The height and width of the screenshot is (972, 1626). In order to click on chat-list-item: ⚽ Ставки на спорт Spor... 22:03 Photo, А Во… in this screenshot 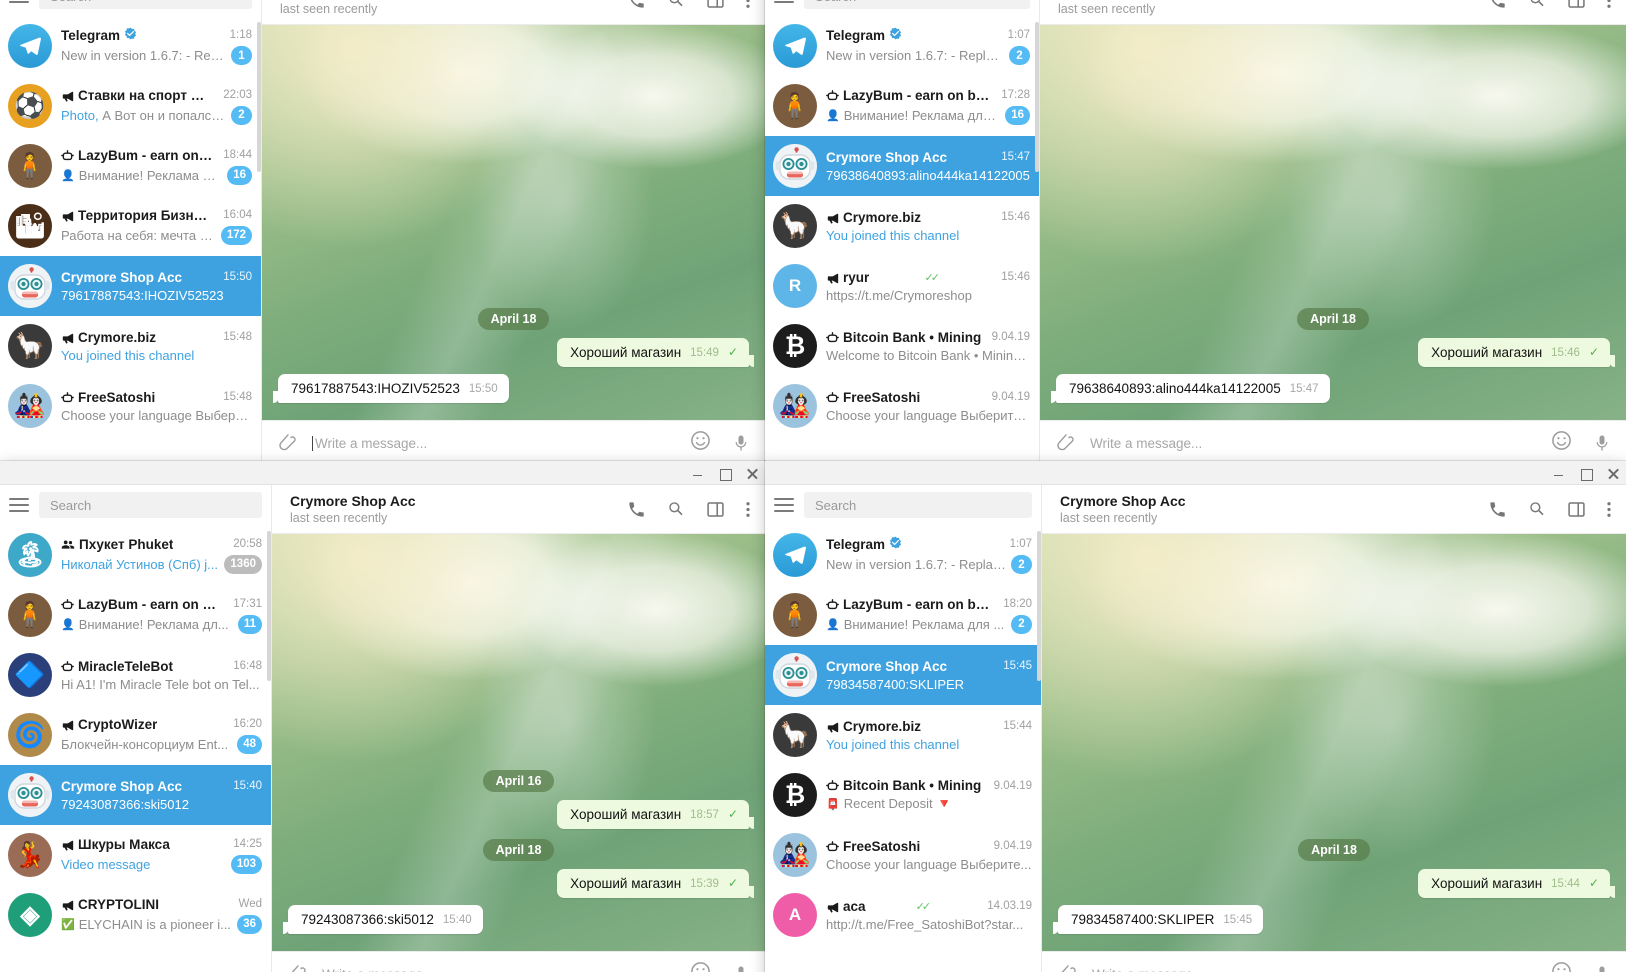, I will do `click(130, 106)`.